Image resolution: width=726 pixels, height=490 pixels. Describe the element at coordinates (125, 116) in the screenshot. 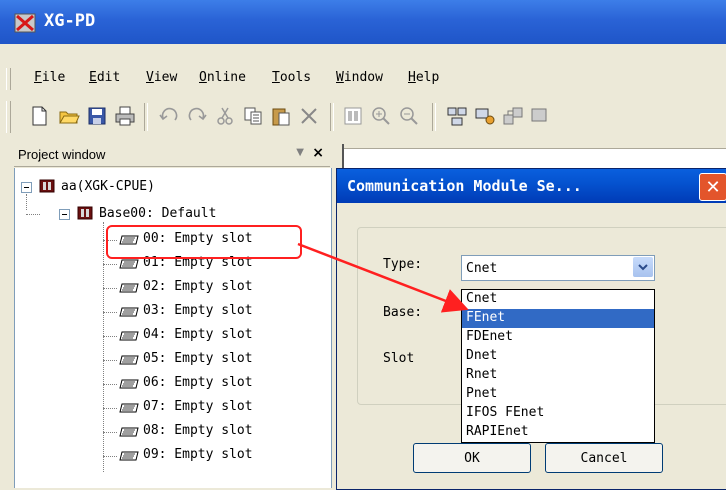

I see `print-icon` at that location.